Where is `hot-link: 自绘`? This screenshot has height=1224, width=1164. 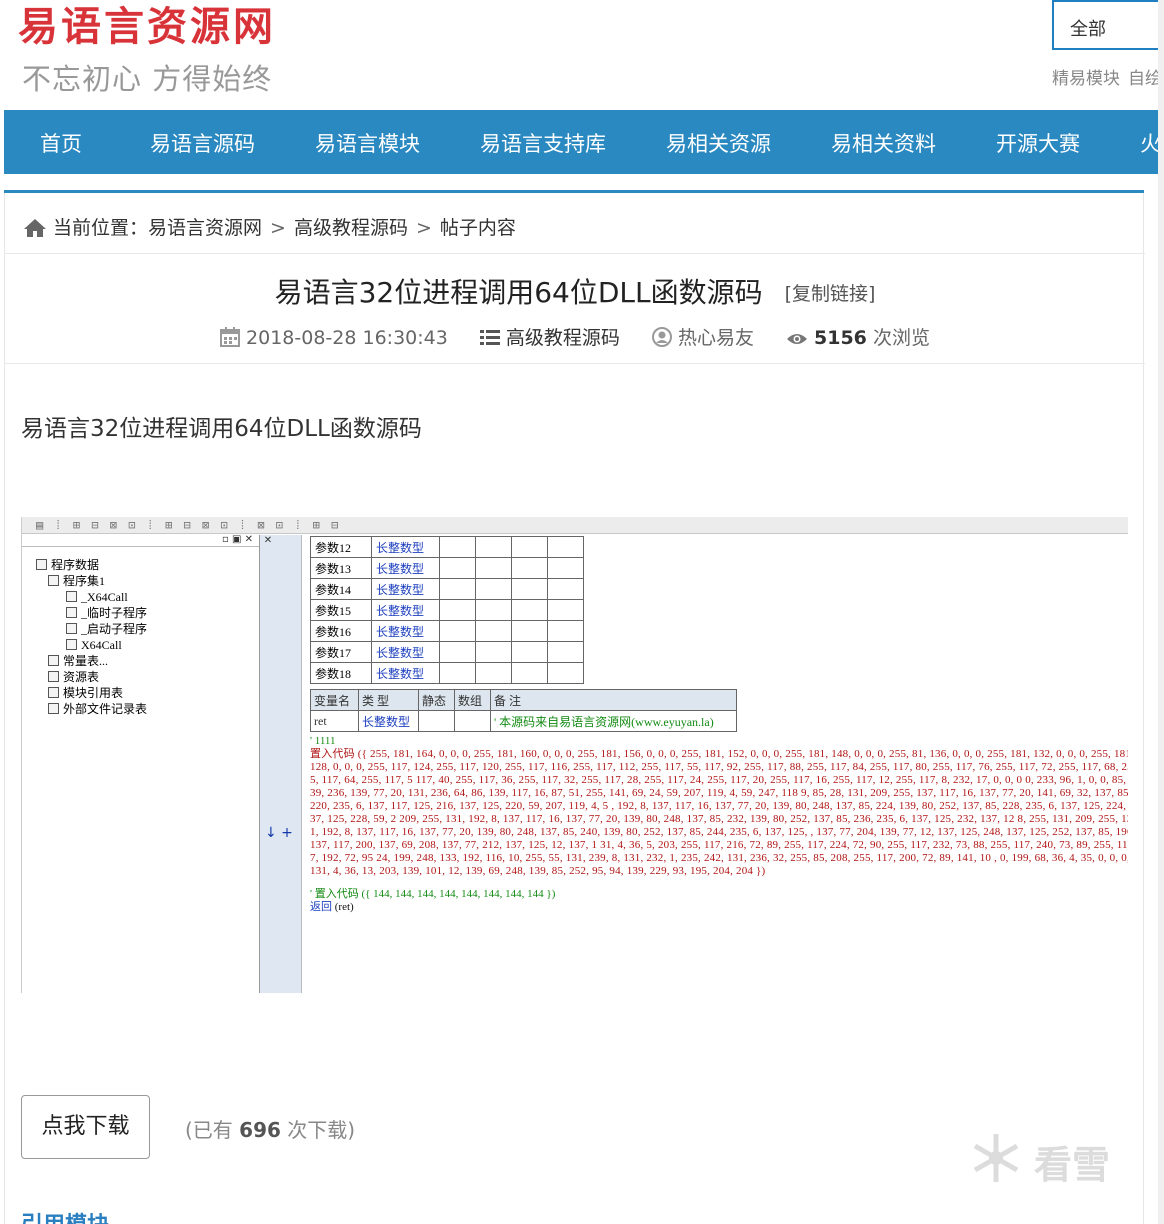
hot-link: 自绘 is located at coordinates (1145, 79).